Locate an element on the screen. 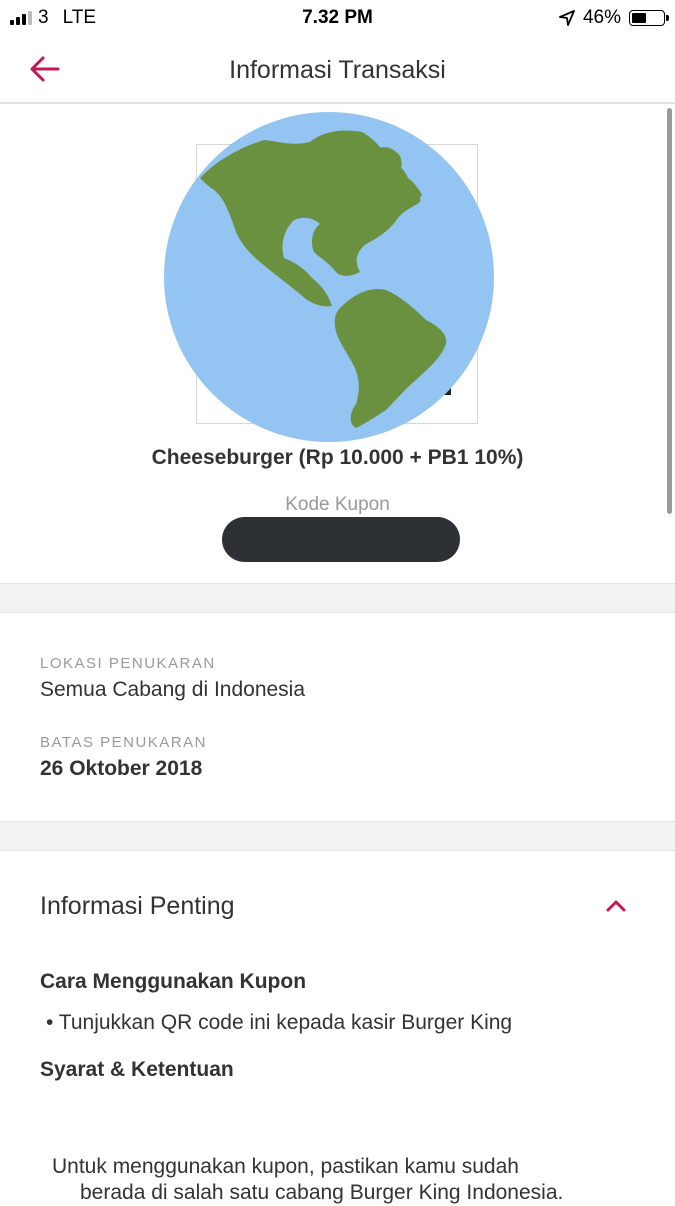 The image size is (675, 1206). page-title: Informasi Transaksi is located at coordinates (337, 70).